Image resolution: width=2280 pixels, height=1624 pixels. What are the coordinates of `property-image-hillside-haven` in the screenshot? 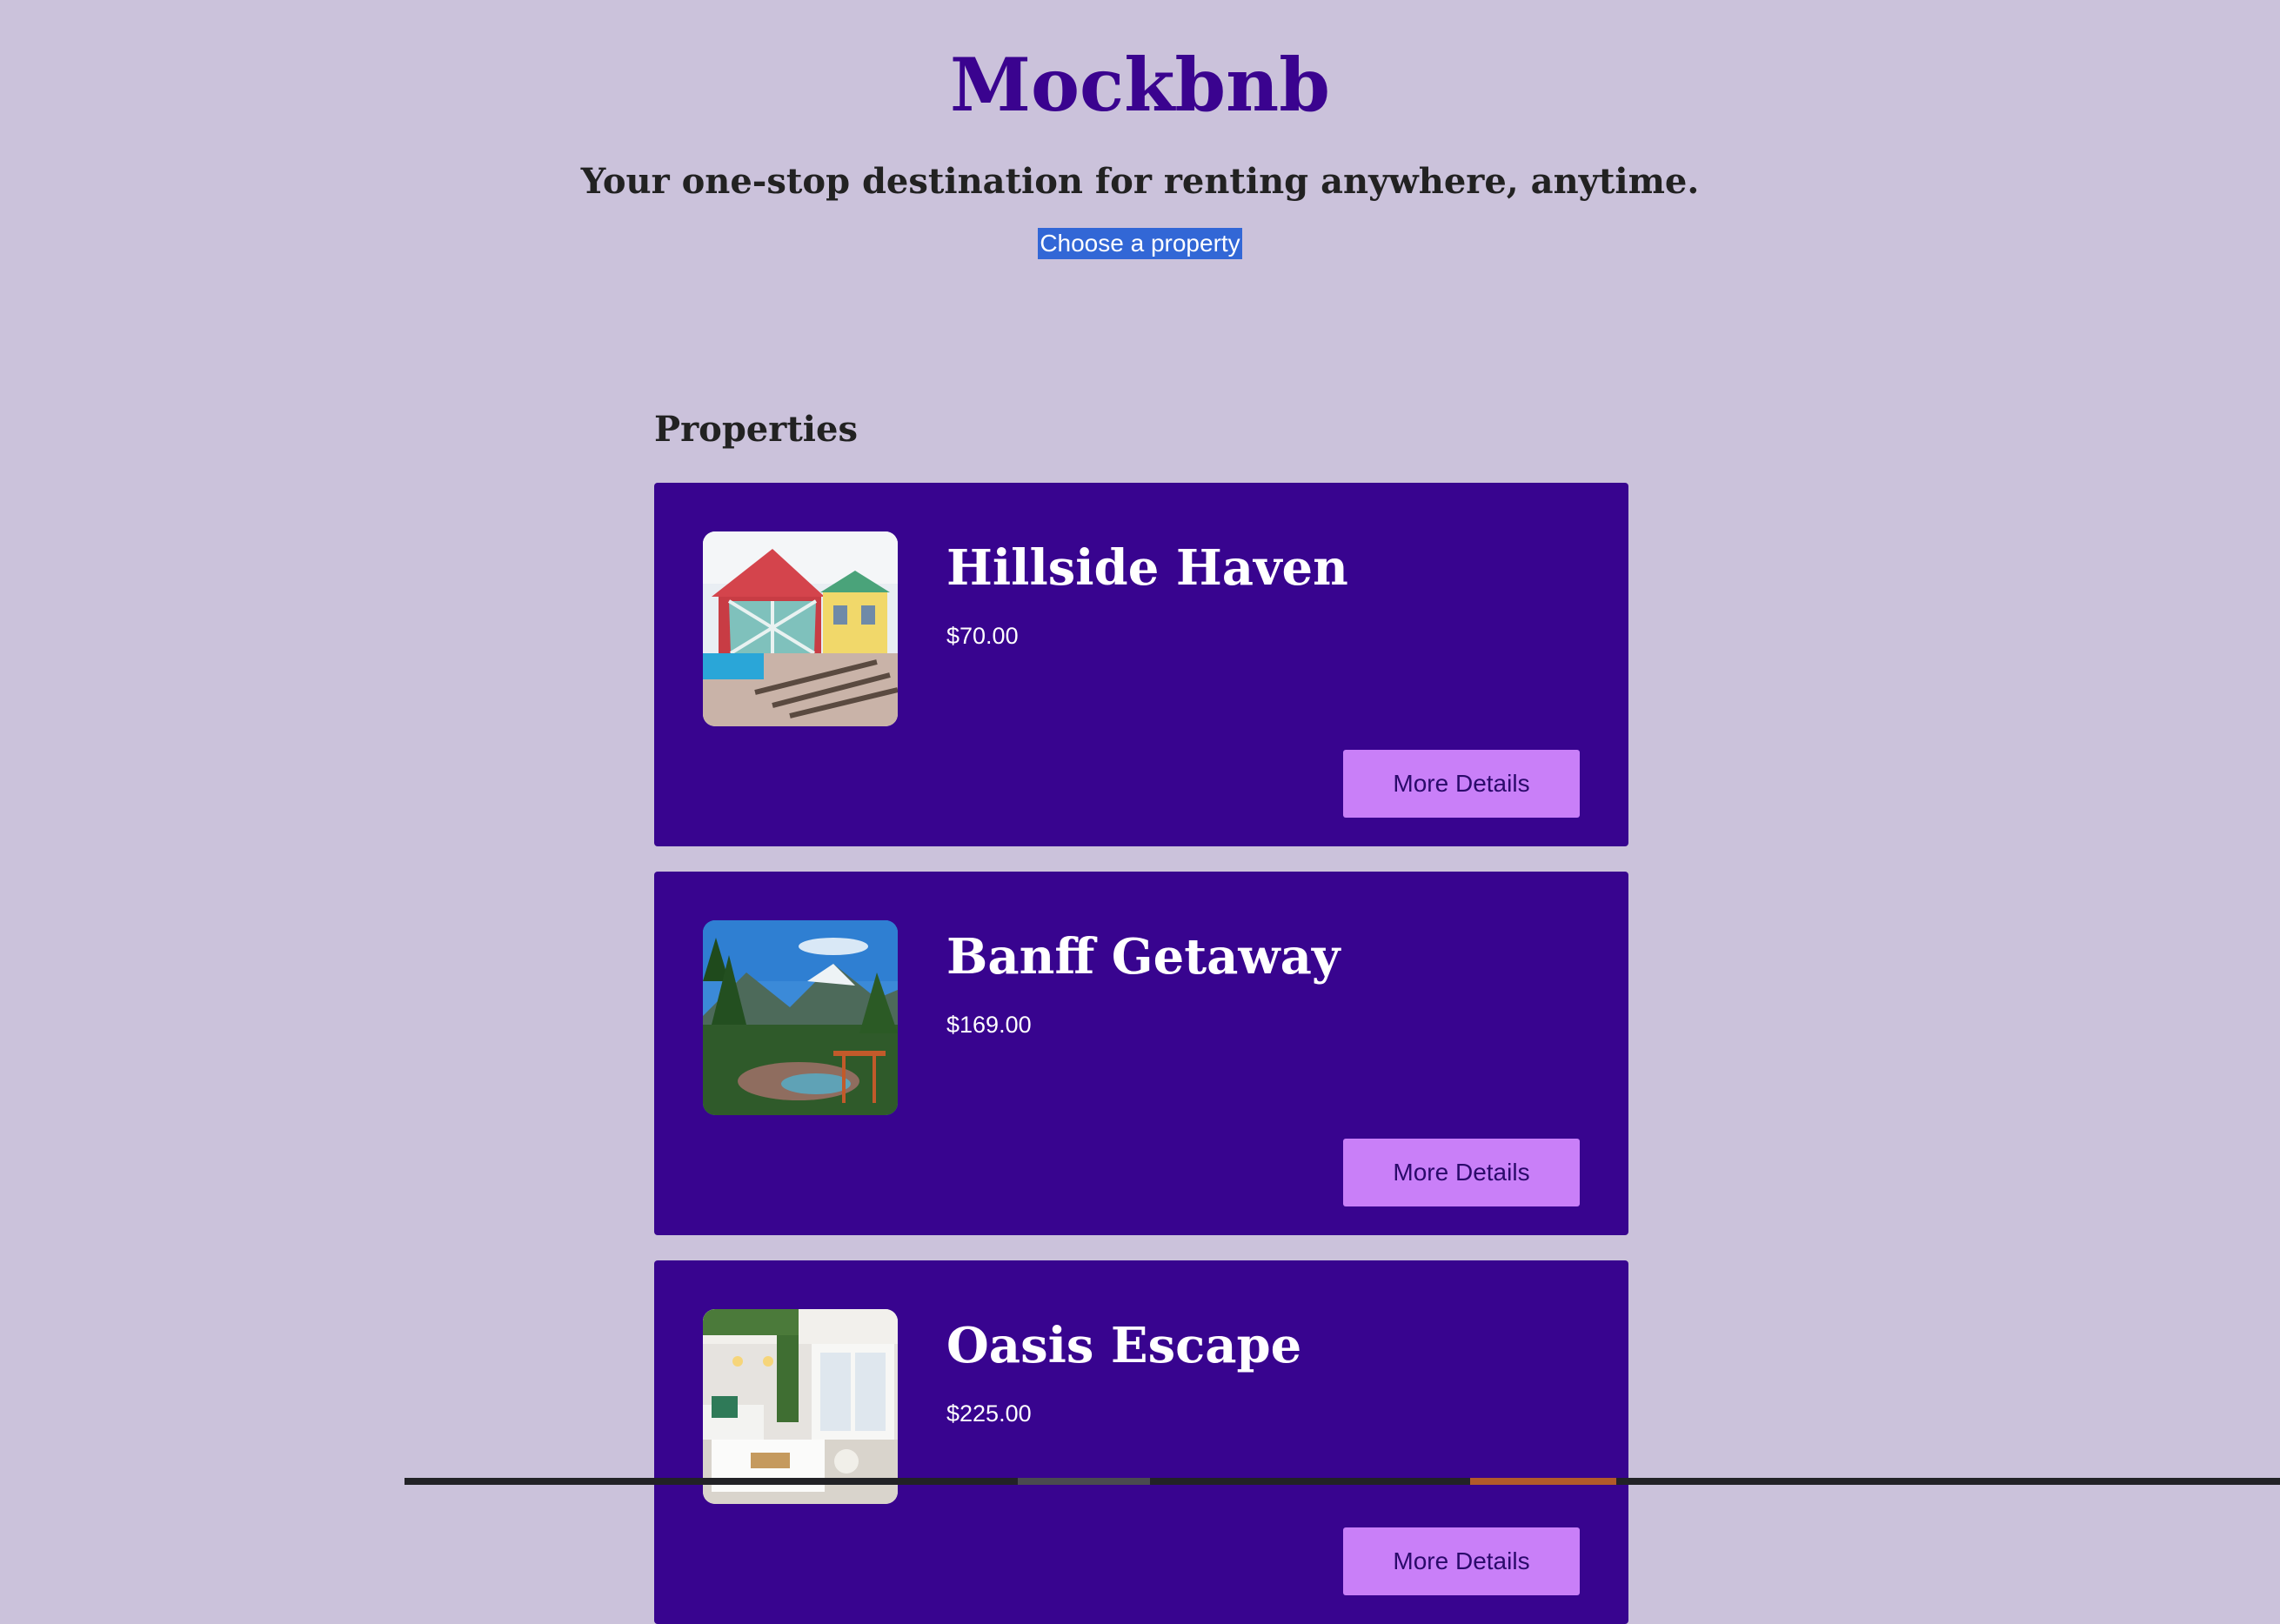 It's located at (801, 629).